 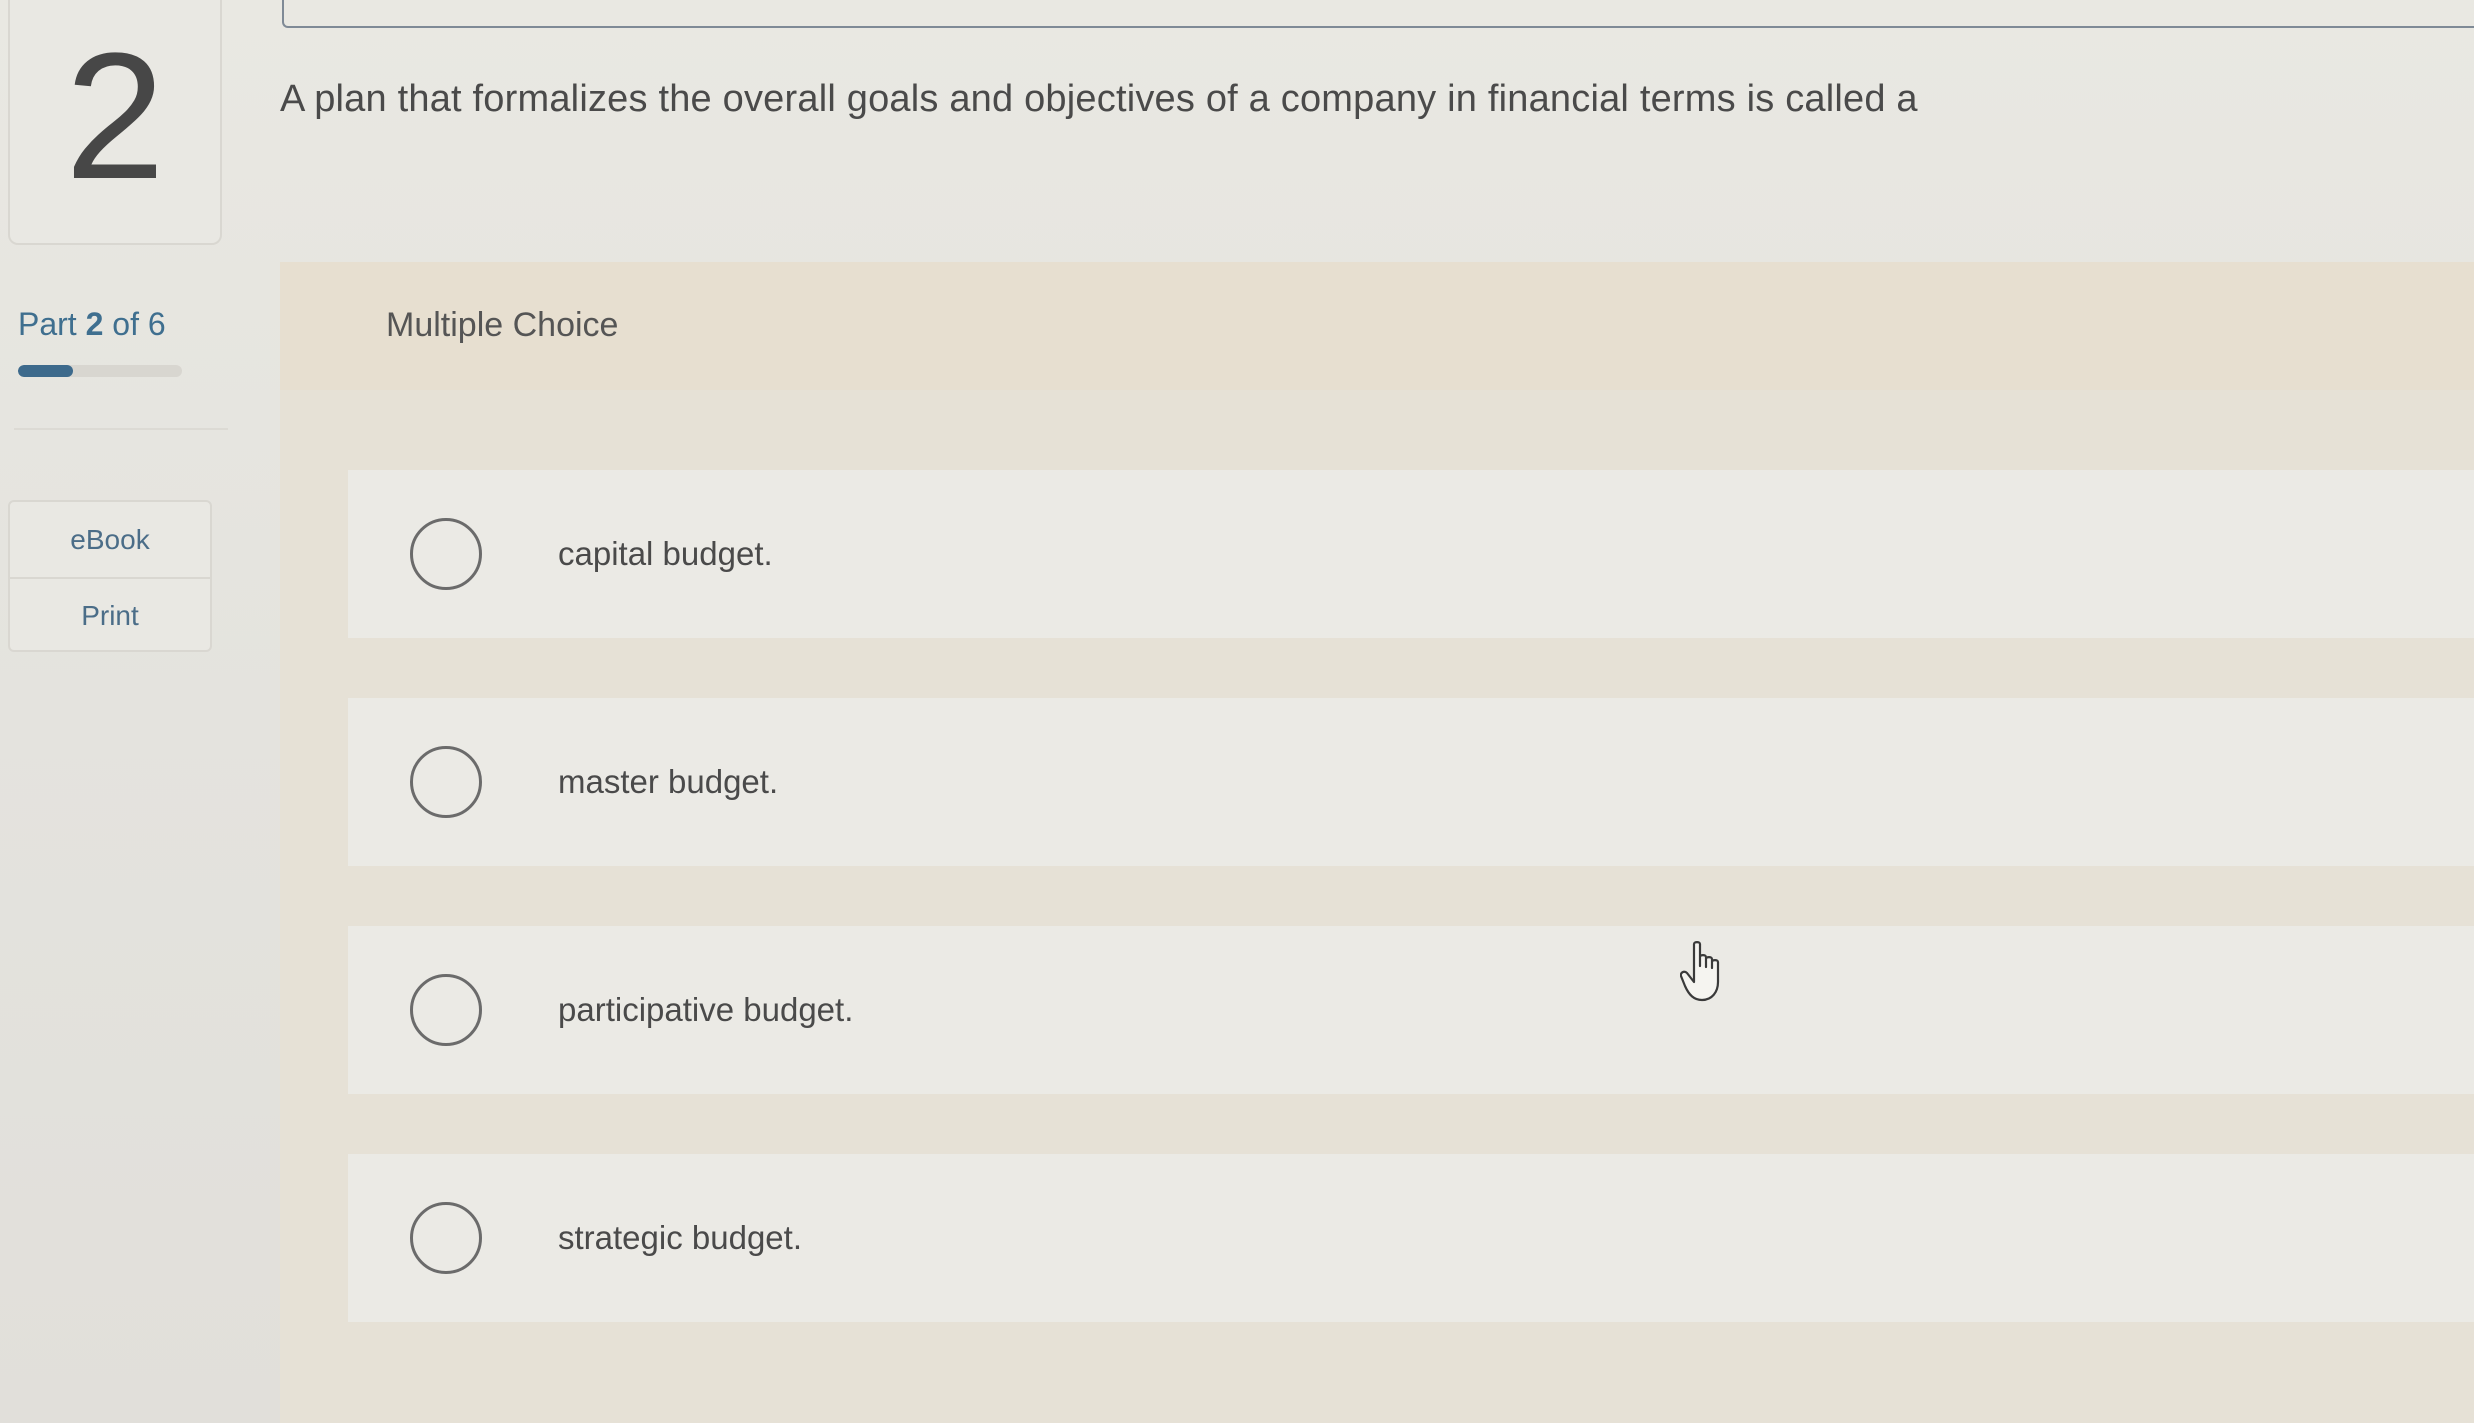 I want to click on choice-option-d: strategic budget., so click(x=1411, y=1238).